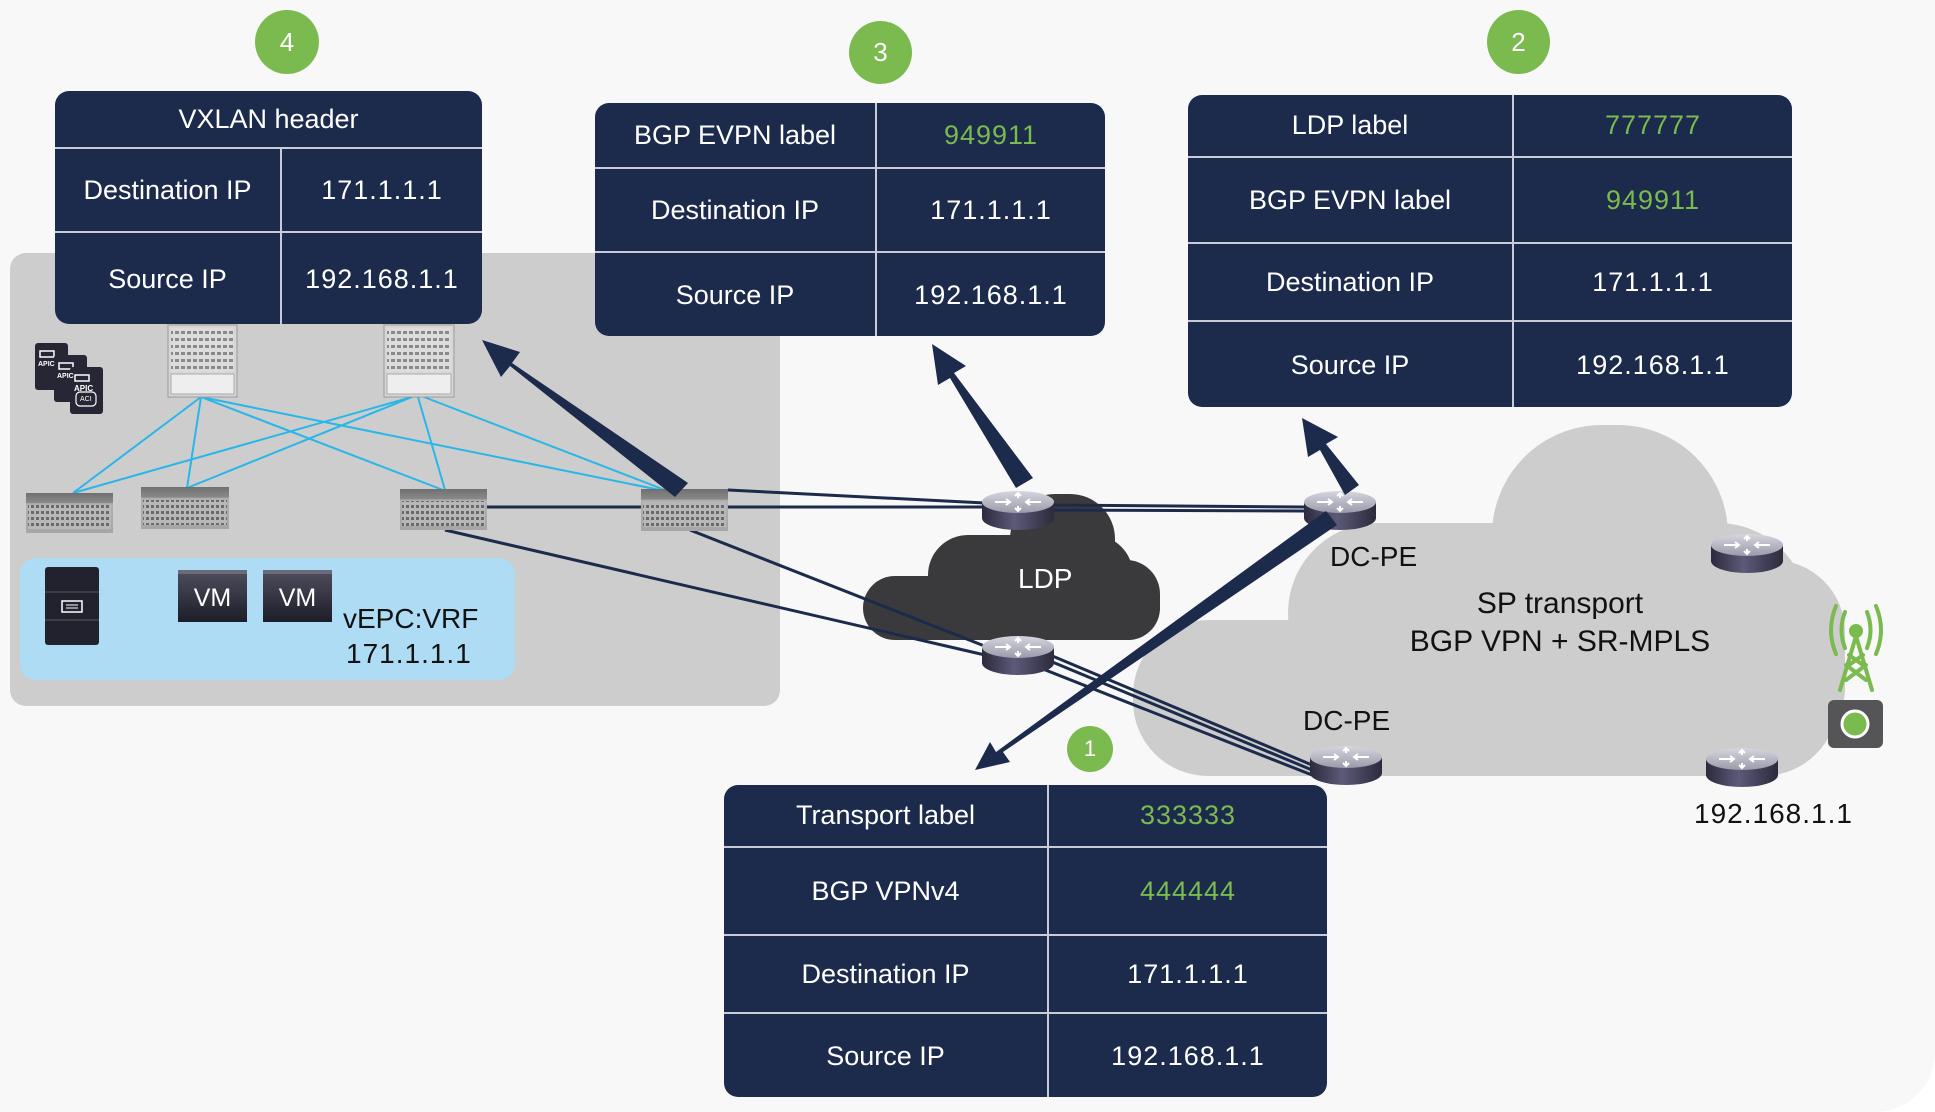 The width and height of the screenshot is (1935, 1112). Describe the element at coordinates (1518, 42) in the screenshot. I see `step-badge-2: 2` at that location.